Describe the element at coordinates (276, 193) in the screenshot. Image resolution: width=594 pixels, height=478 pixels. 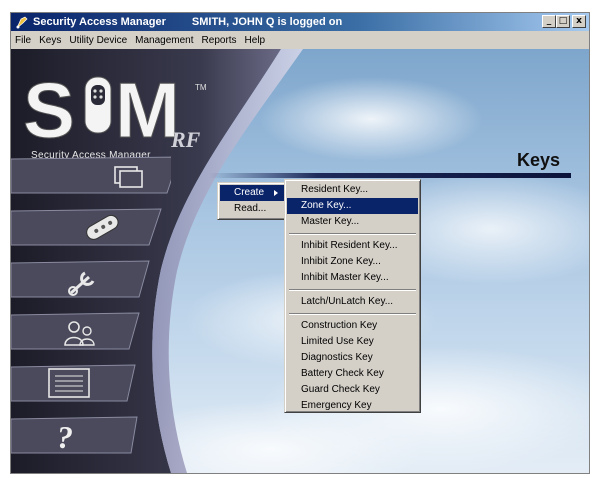
I see `submenu-arrow-icon` at that location.